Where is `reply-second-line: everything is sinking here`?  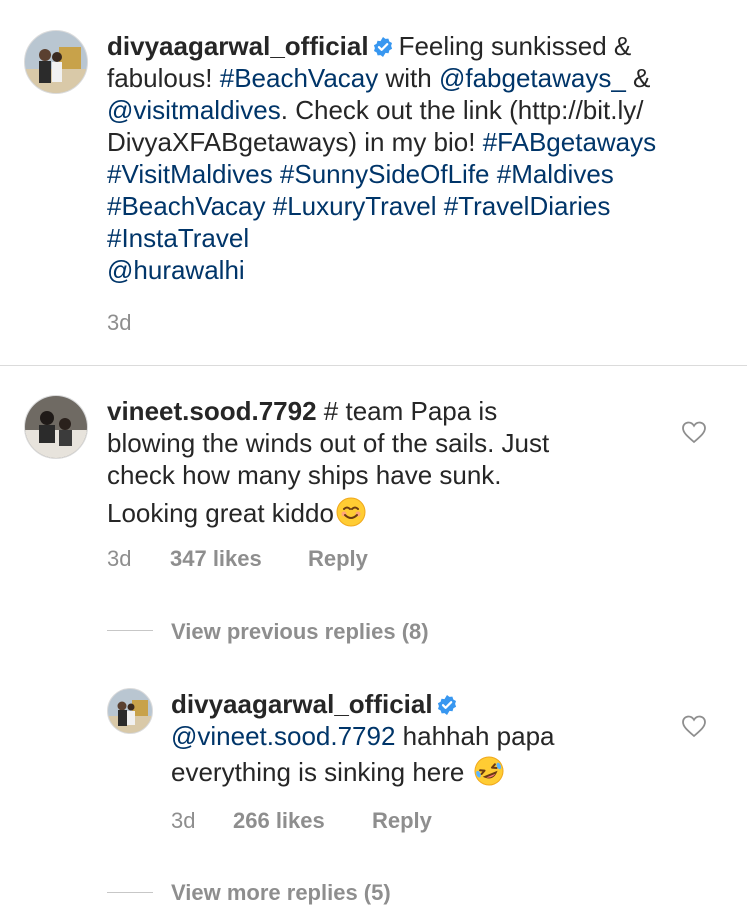 reply-second-line: everything is sinking here is located at coordinates (318, 772).